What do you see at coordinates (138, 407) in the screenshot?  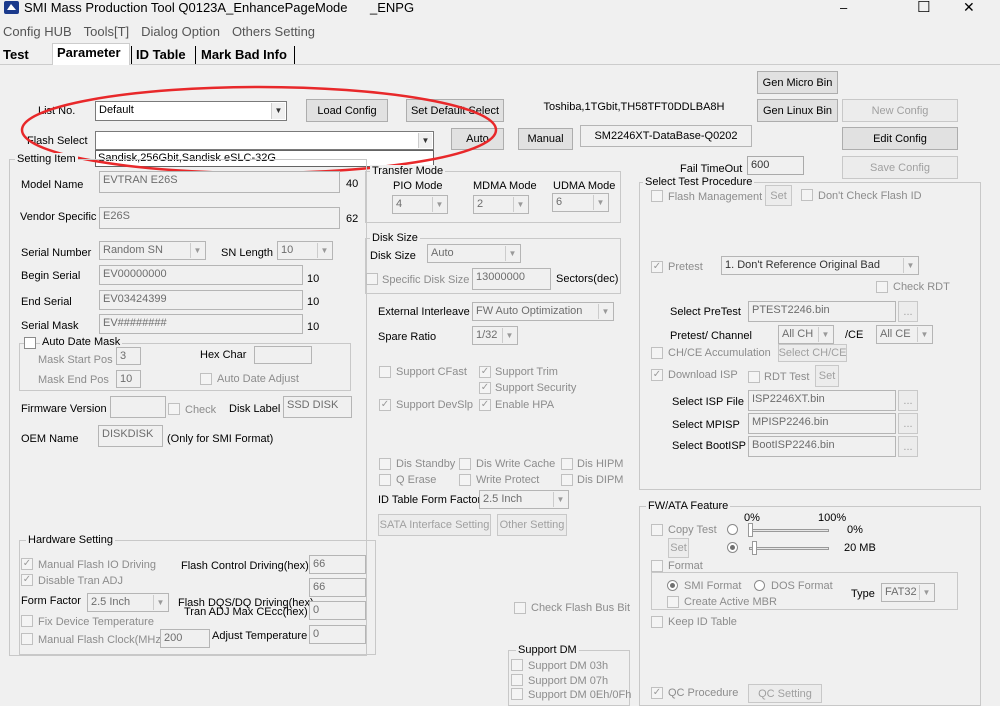 I see `firmware-version-input` at bounding box center [138, 407].